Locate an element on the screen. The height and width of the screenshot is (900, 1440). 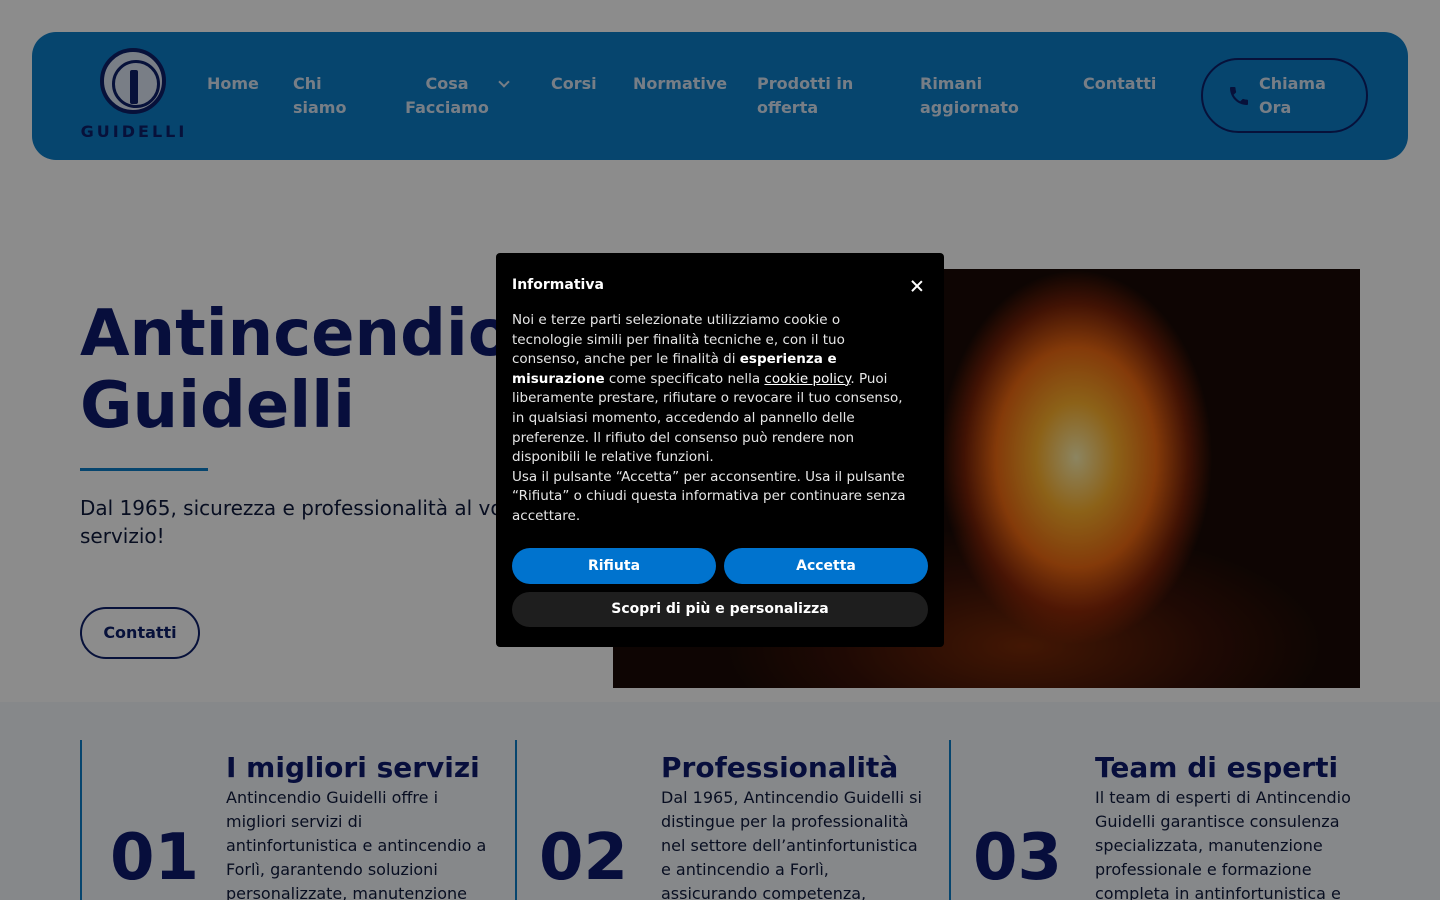
close-icon is located at coordinates (917, 286).